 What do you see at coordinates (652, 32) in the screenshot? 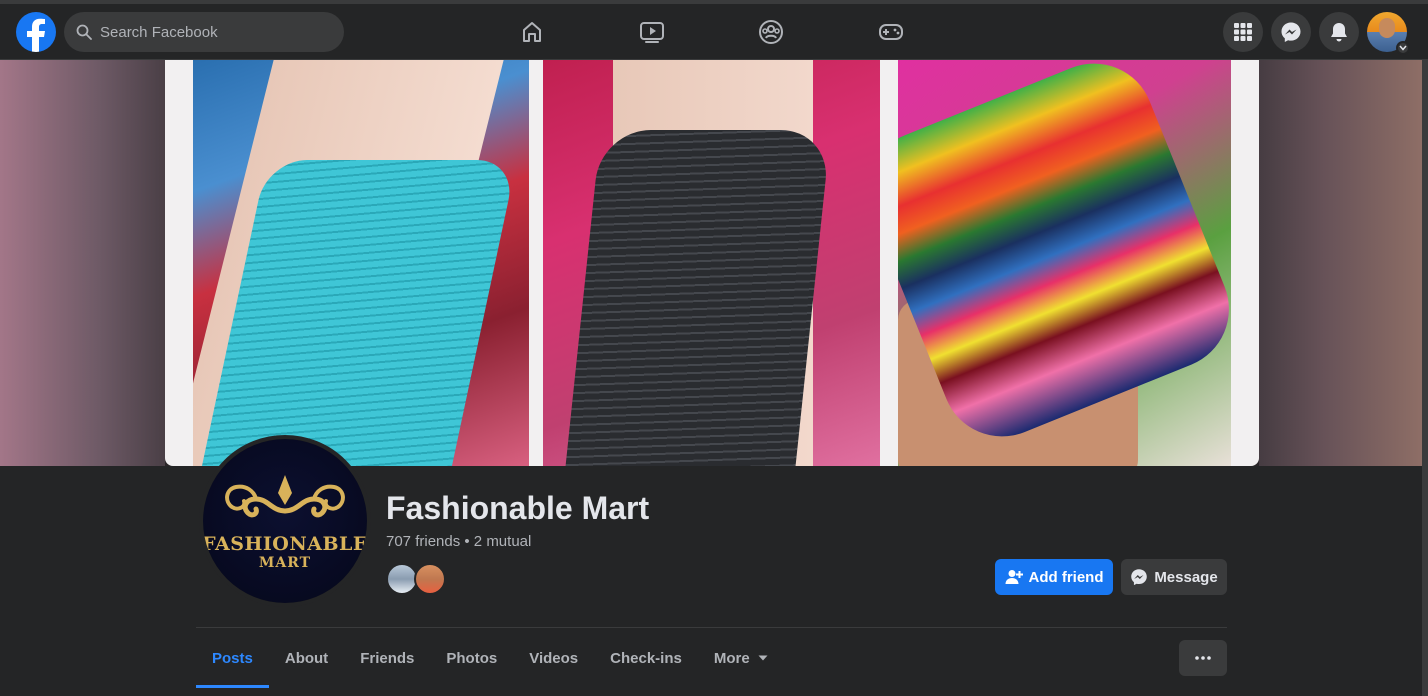
I see `watch-icon` at bounding box center [652, 32].